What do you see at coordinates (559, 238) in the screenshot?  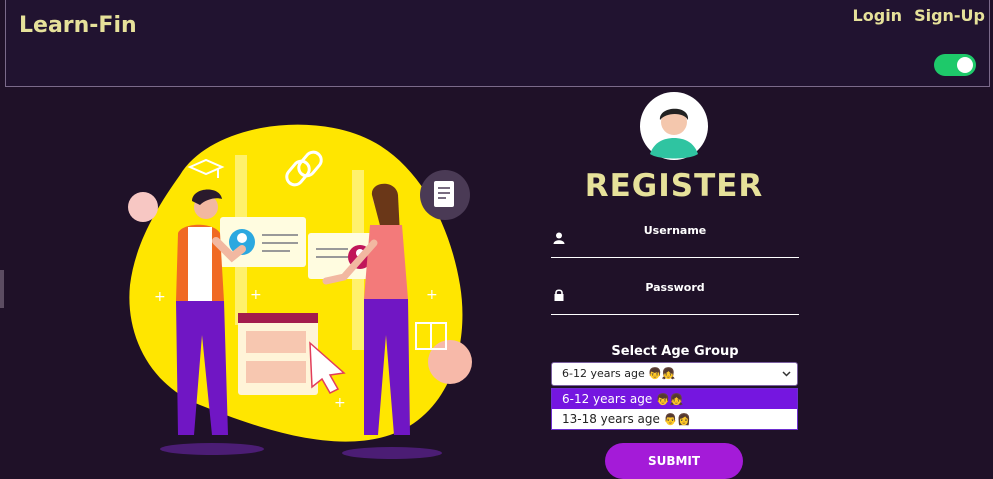 I see `user-icon` at bounding box center [559, 238].